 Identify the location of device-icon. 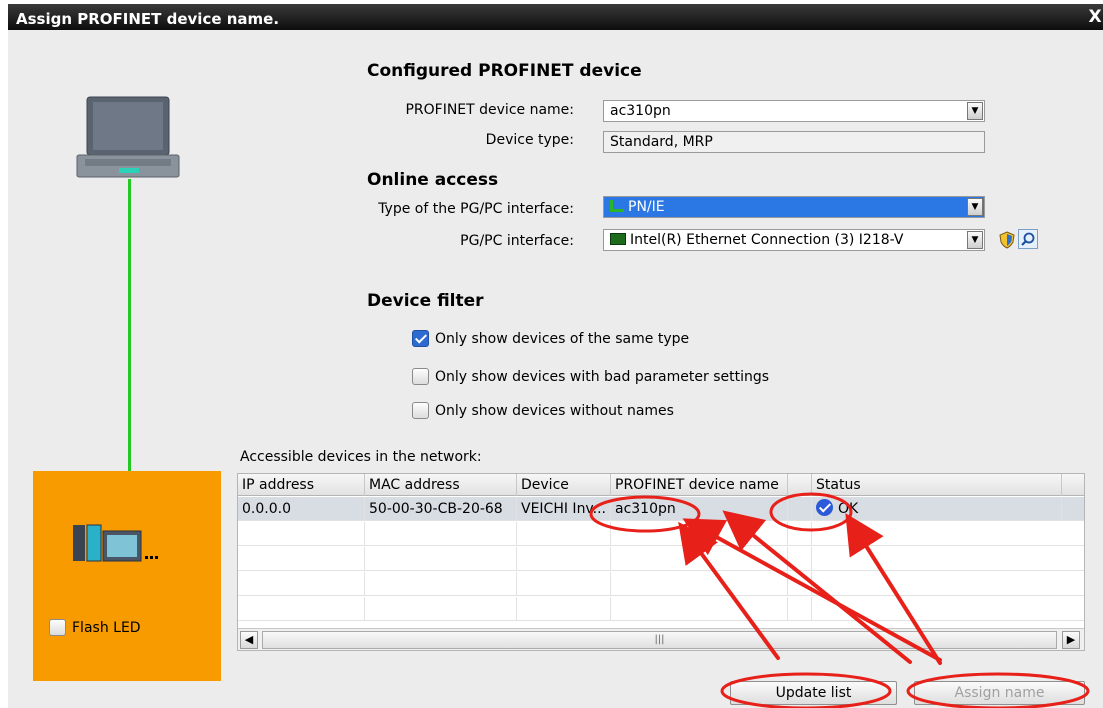
(115, 543).